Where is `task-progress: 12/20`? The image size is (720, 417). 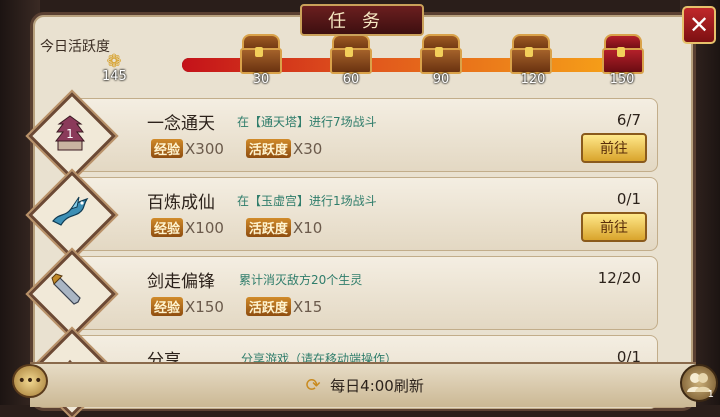 task-progress: 12/20 is located at coordinates (619, 278).